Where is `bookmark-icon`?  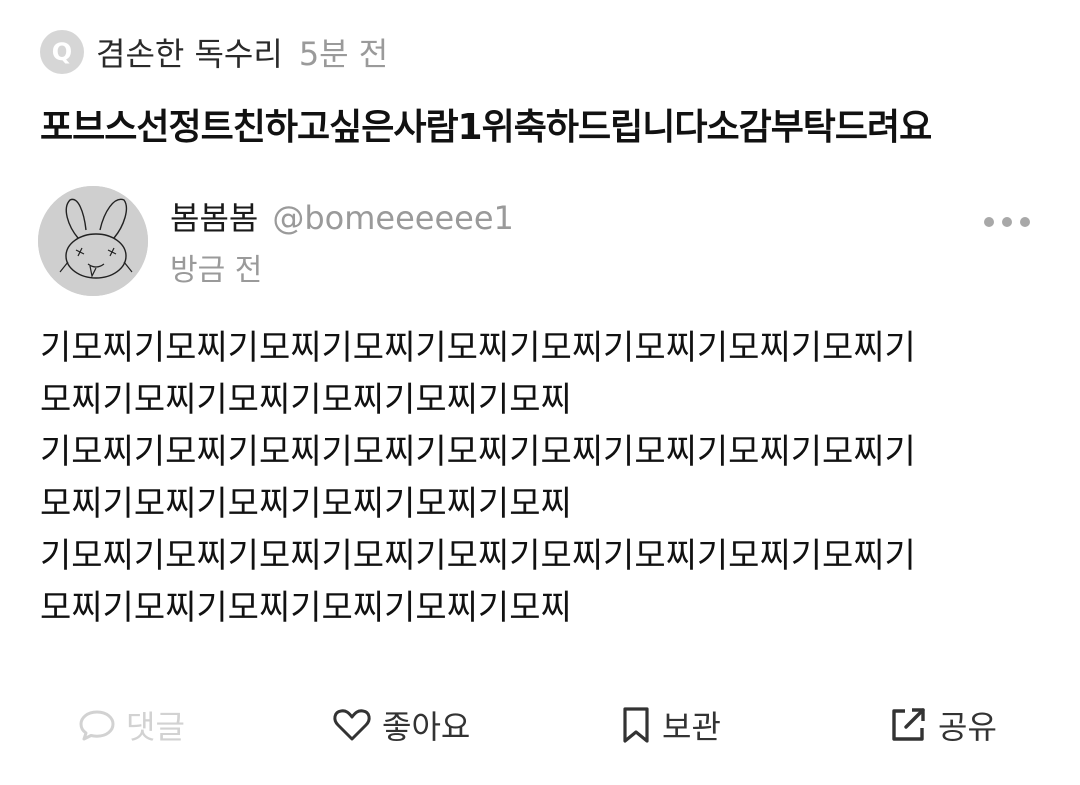 bookmark-icon is located at coordinates (636, 725).